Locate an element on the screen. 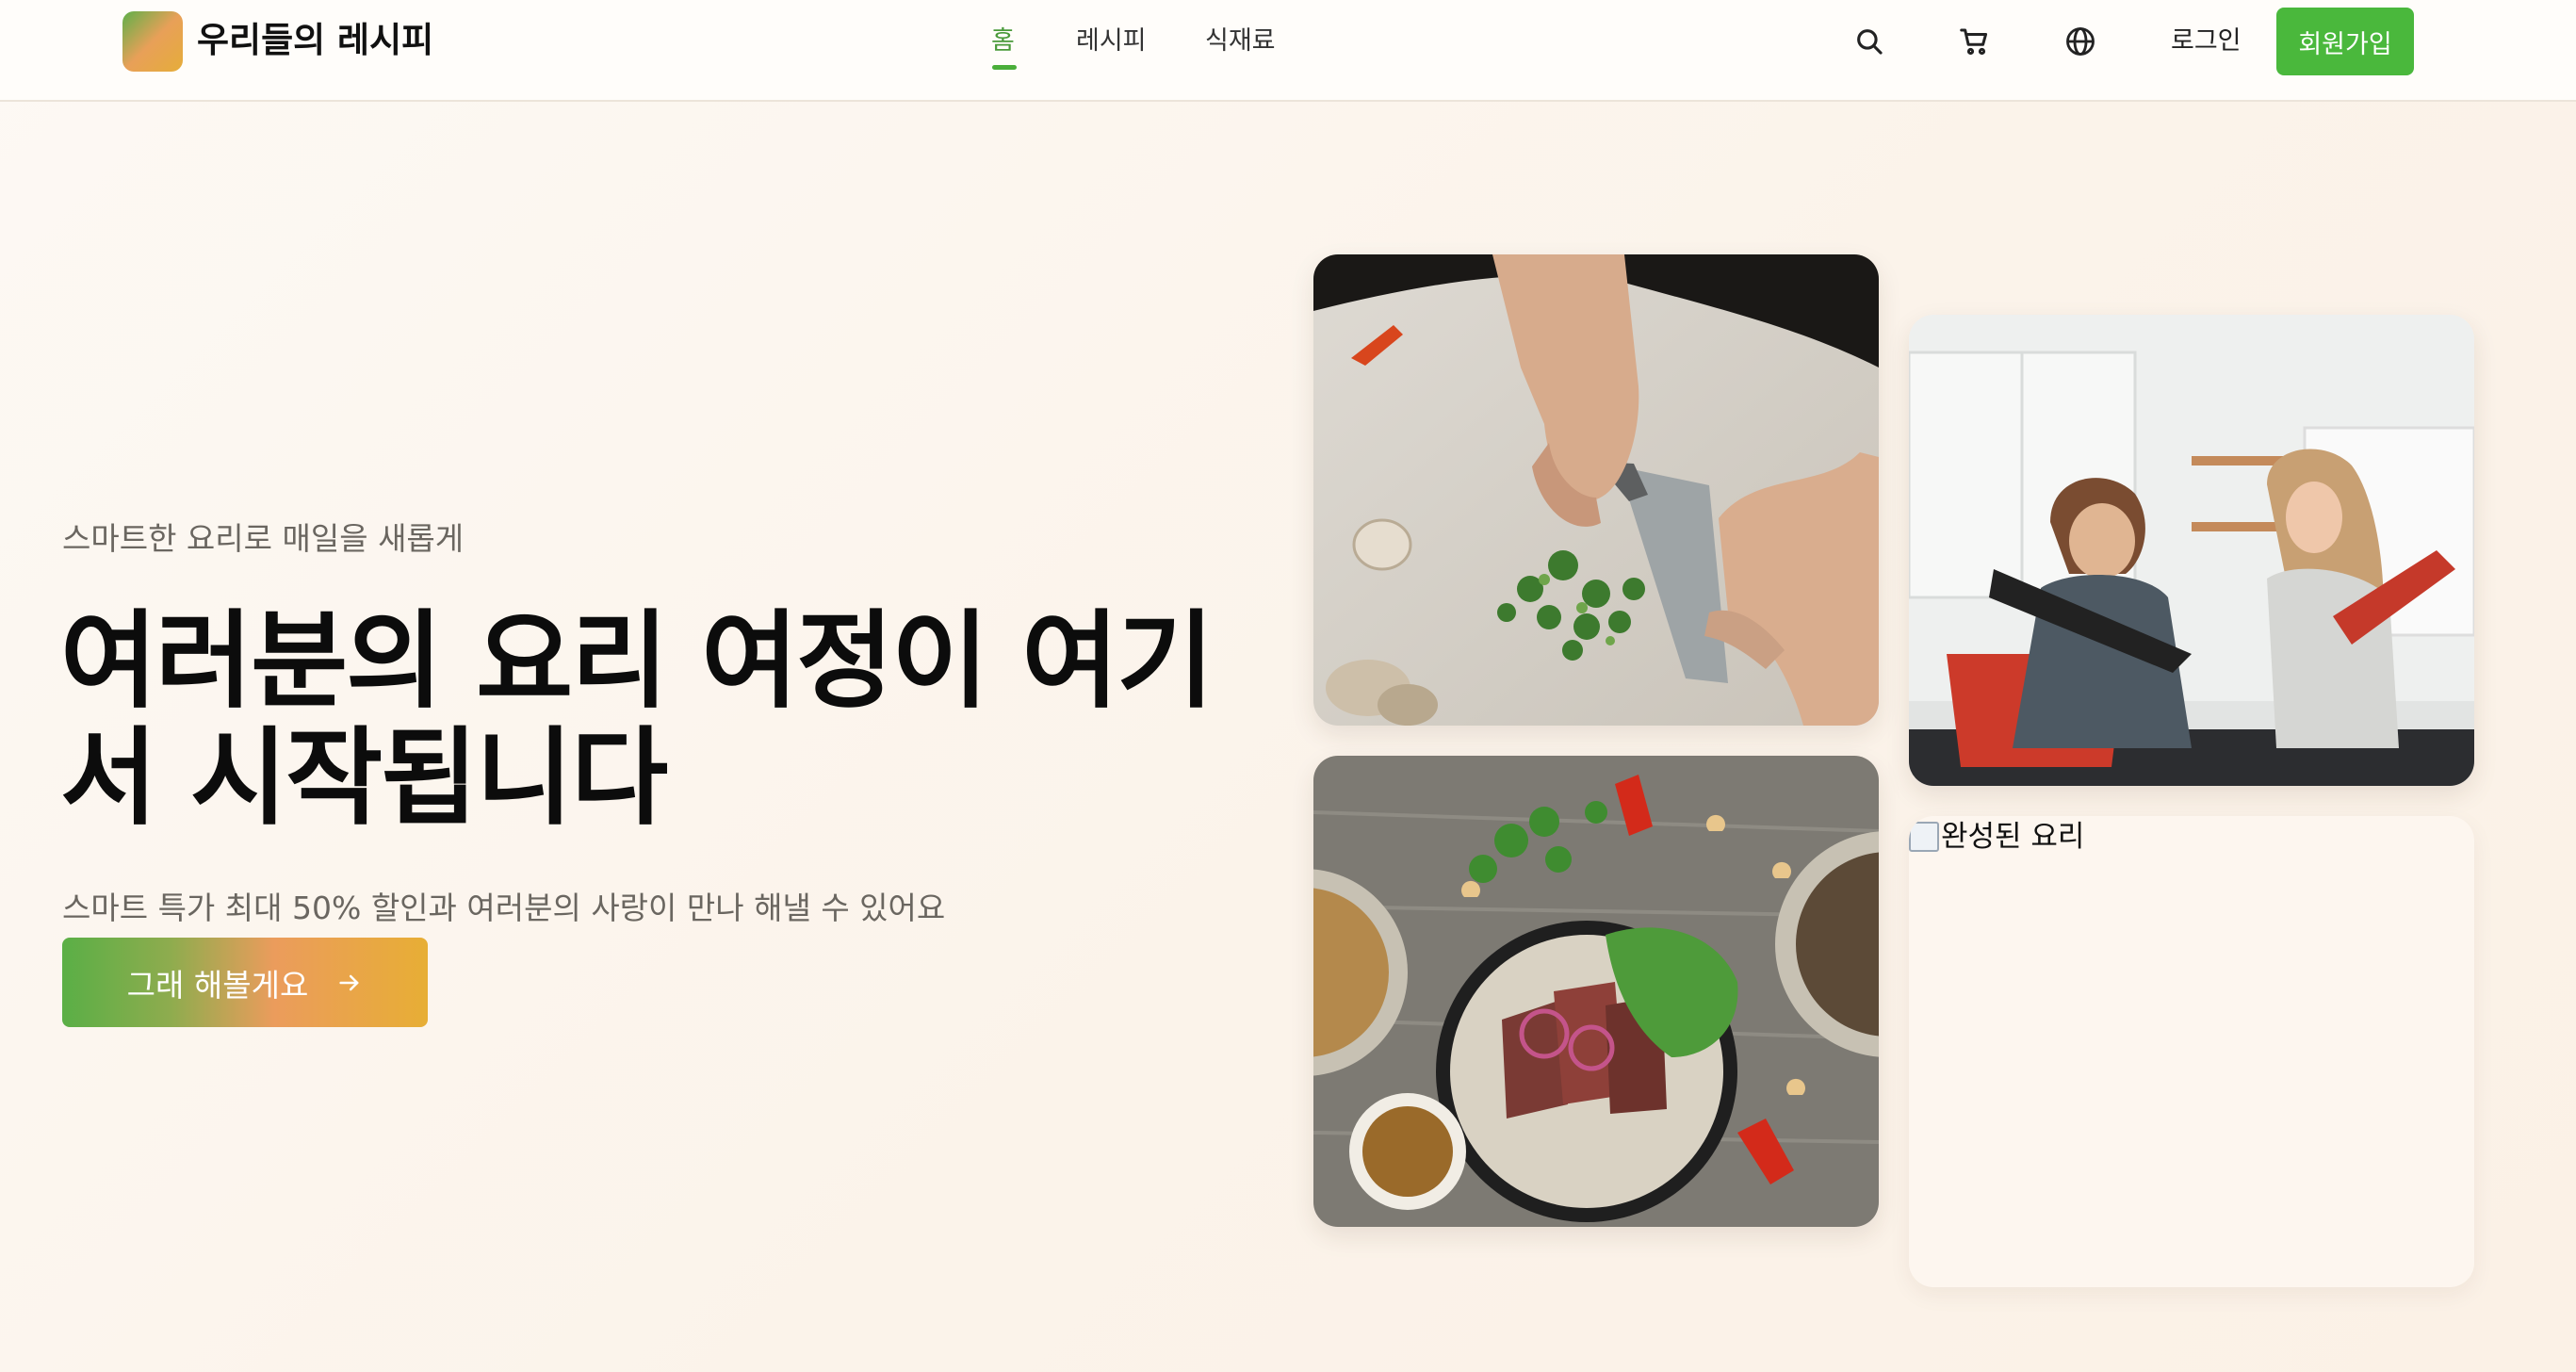  couple-cooking-photo is located at coordinates (2191, 550).